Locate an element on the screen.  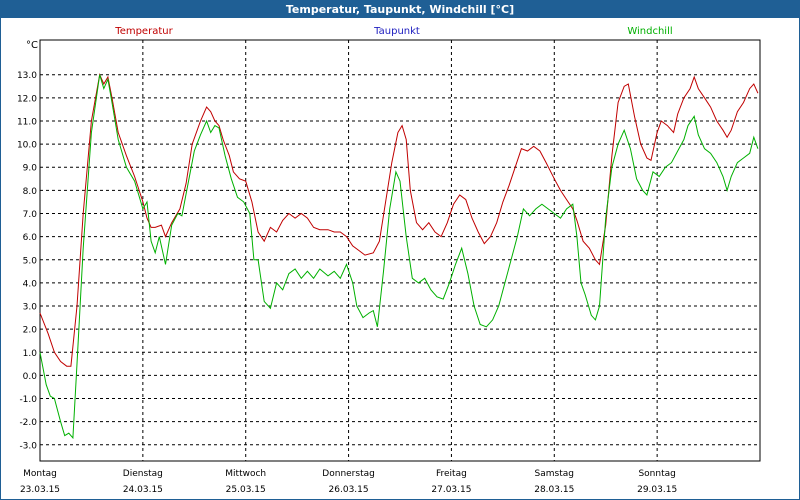
y-tick-label: -3.0 is located at coordinates (28, 446).